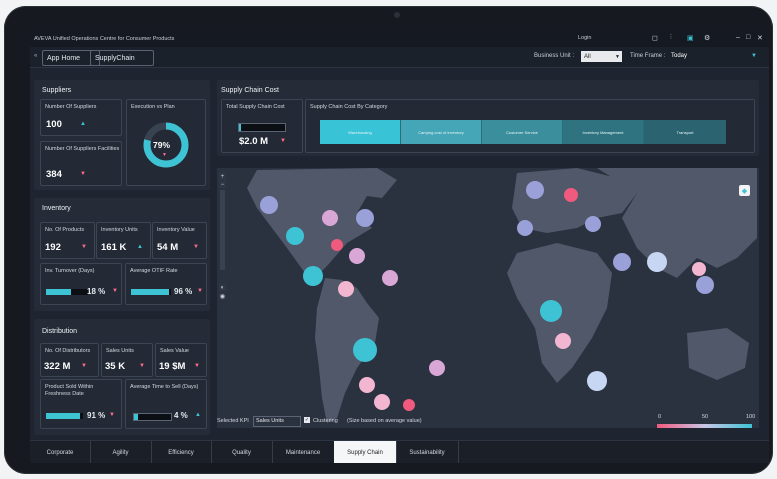  What do you see at coordinates (121, 452) in the screenshot?
I see `tab-agility: Agility` at bounding box center [121, 452].